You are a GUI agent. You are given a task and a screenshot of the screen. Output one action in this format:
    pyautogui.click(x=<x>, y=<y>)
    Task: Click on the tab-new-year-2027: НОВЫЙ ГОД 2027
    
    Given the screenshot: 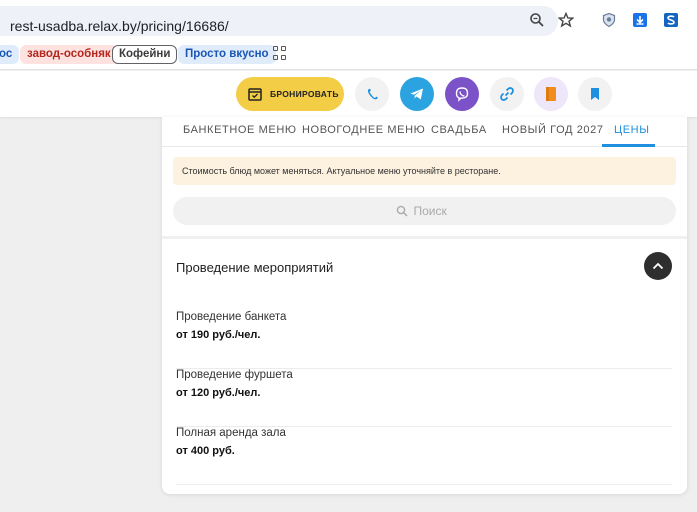 What is the action you would take?
    pyautogui.click(x=553, y=130)
    